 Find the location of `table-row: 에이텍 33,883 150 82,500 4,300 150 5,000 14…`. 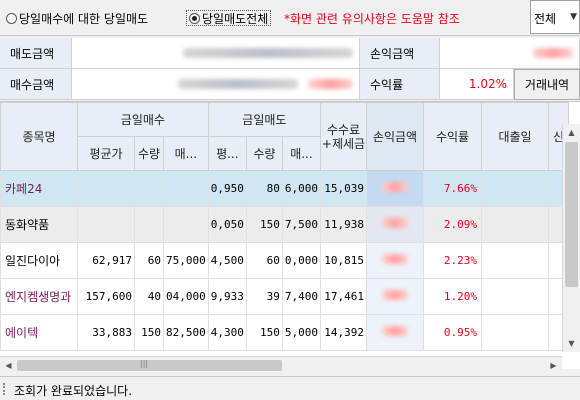

table-row: 에이텍 33,883 150 82,500 4,300 150 5,000 14… is located at coordinates (284, 332).